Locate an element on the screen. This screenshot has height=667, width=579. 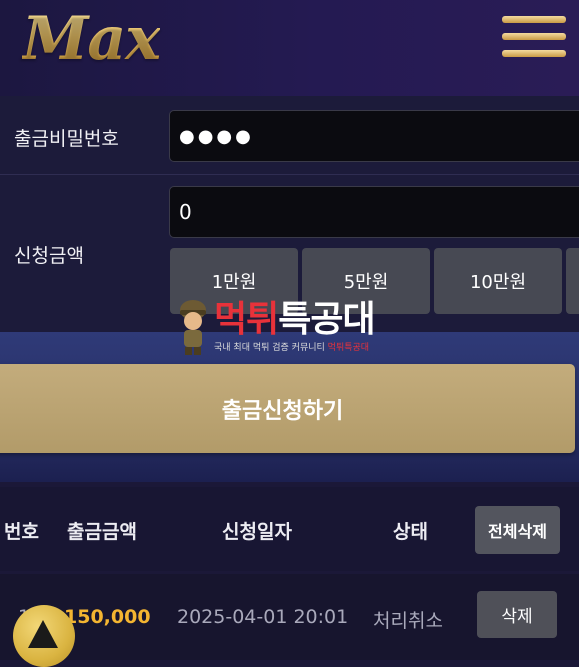
watermark-subtitle: 국내 최대 먹튀 검증 커뮤니티 먹튀특공대 is located at coordinates (292, 348).